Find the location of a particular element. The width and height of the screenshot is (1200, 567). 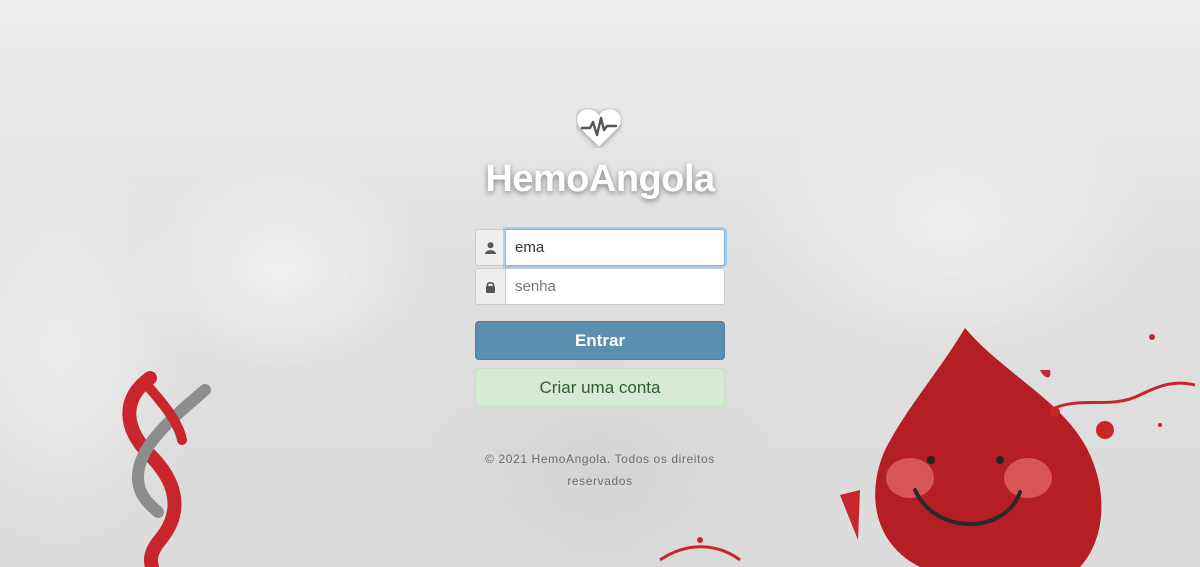

password-input-group is located at coordinates (600, 286).